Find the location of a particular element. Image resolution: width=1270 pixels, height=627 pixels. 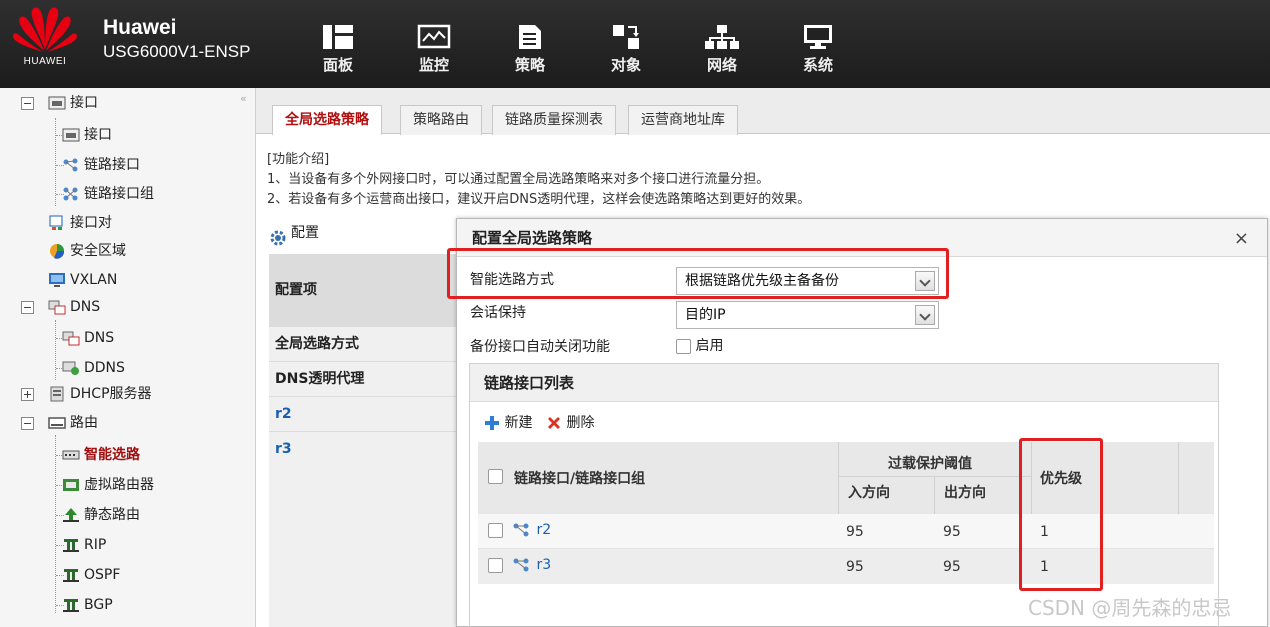

smart-route-mode-value: 根据链路优先级主备备份 is located at coordinates (762, 281).